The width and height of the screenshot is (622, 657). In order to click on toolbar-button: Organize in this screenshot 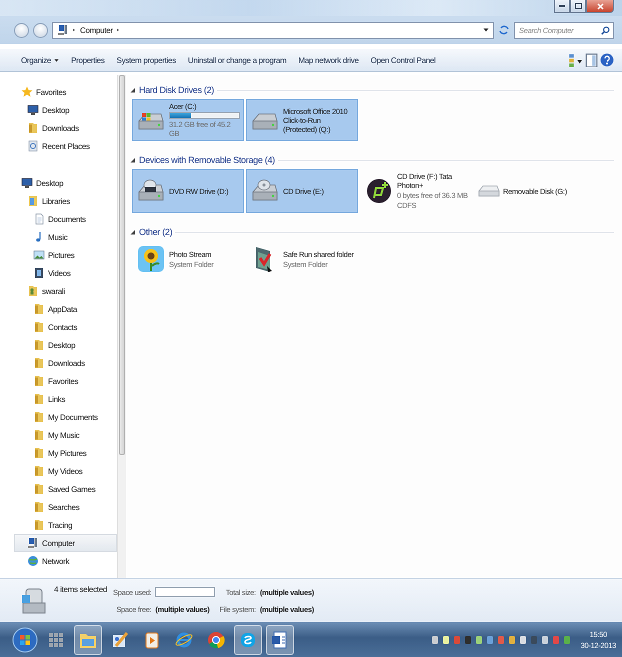, I will do `click(40, 60)`.